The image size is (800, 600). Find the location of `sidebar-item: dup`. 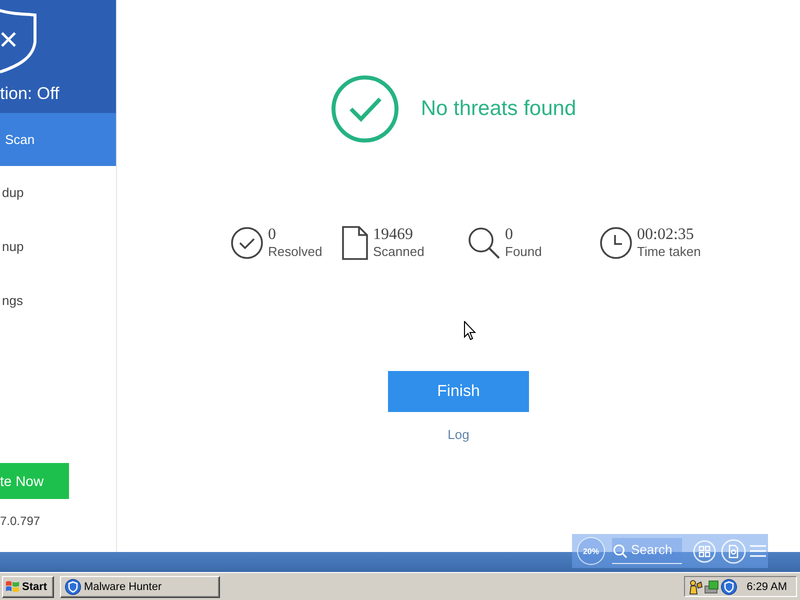

sidebar-item: dup is located at coordinates (58, 193).